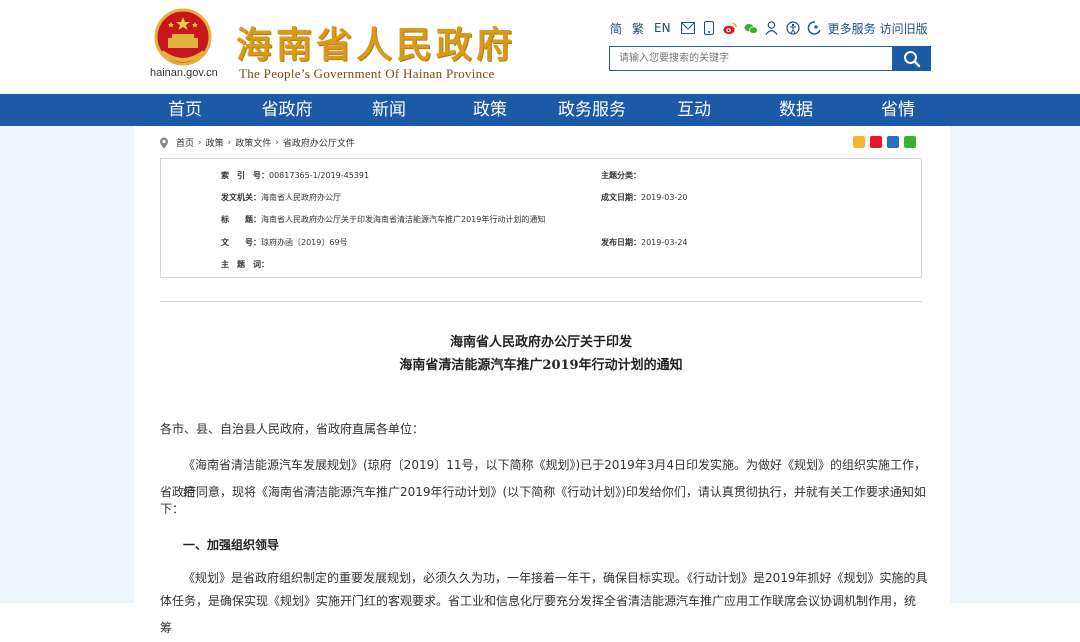  I want to click on location-pin-icon, so click(164, 142).